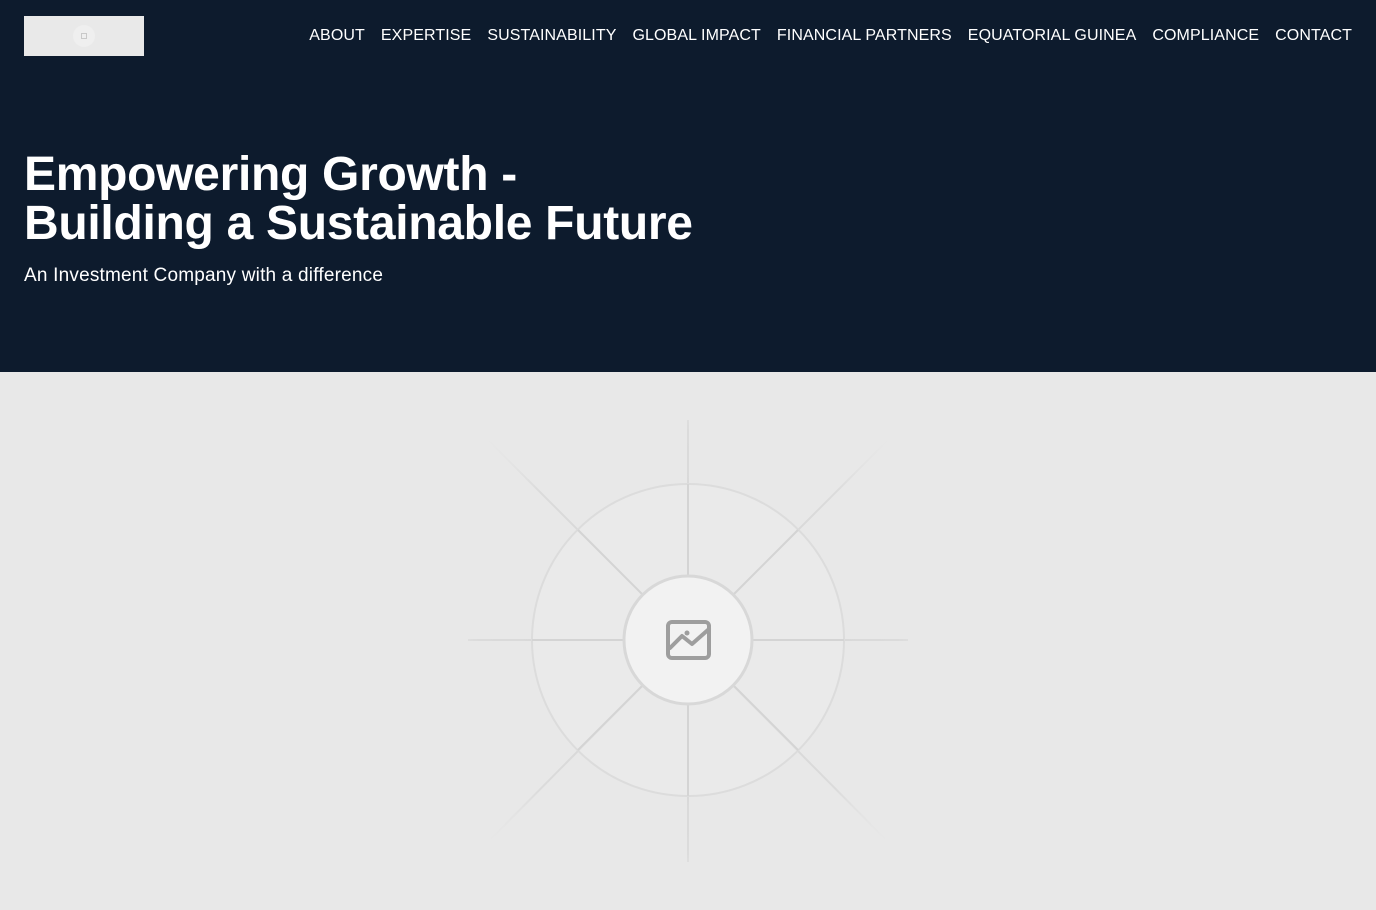 Image resolution: width=1376 pixels, height=910 pixels. I want to click on site-logo, so click(84, 36).